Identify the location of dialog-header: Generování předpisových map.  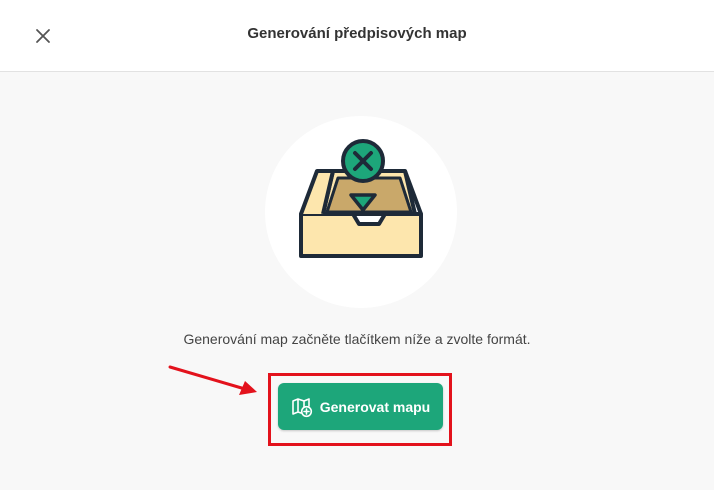
(357, 36).